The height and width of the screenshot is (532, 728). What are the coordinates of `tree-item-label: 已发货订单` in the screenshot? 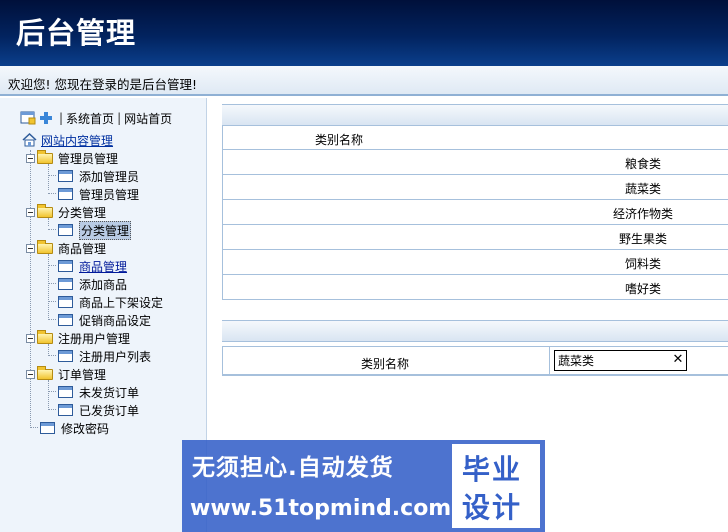 It's located at (109, 410).